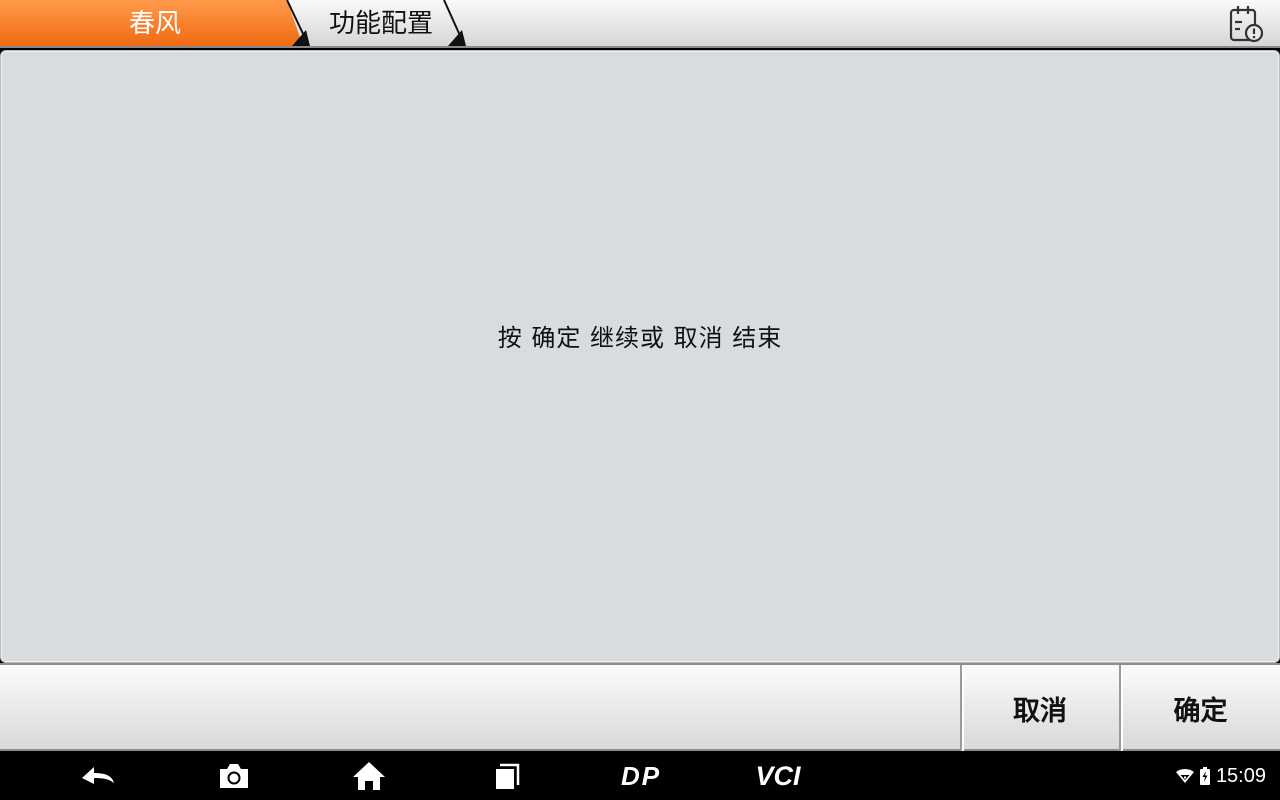  I want to click on prompt-message: 按 确定 继续或 取消 结束, so click(640, 338).